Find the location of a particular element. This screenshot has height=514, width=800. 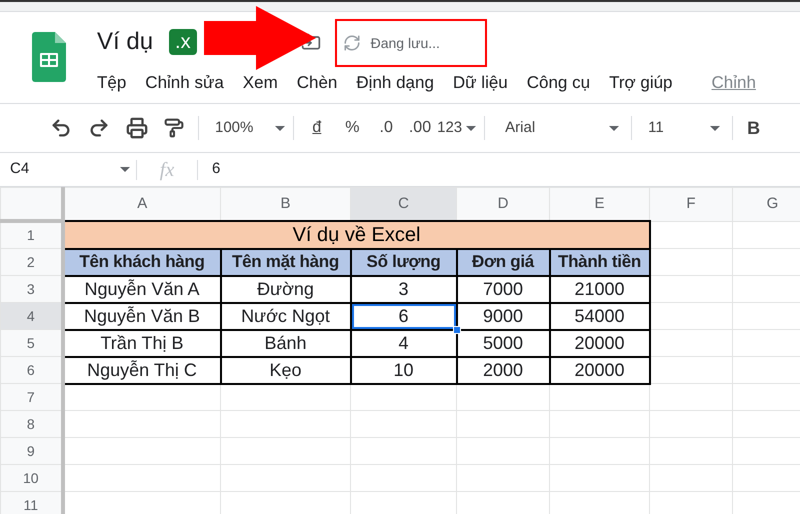

bold-button: B is located at coordinates (753, 128).